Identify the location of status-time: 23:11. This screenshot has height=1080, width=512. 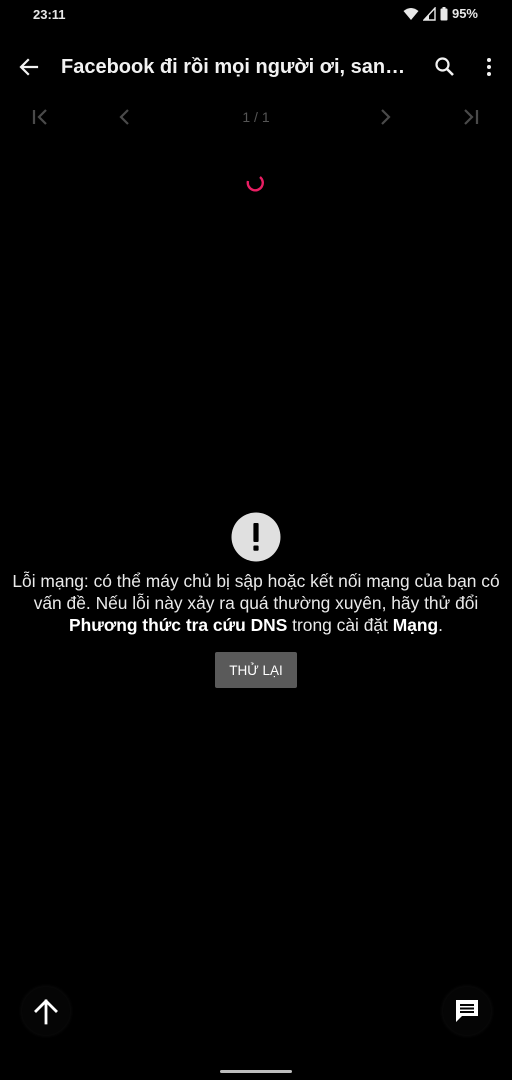
(49, 14).